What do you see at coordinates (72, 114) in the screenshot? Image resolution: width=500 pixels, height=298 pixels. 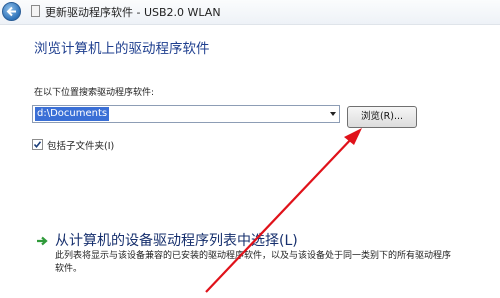 I see `search-path-value: d:\Documents` at bounding box center [72, 114].